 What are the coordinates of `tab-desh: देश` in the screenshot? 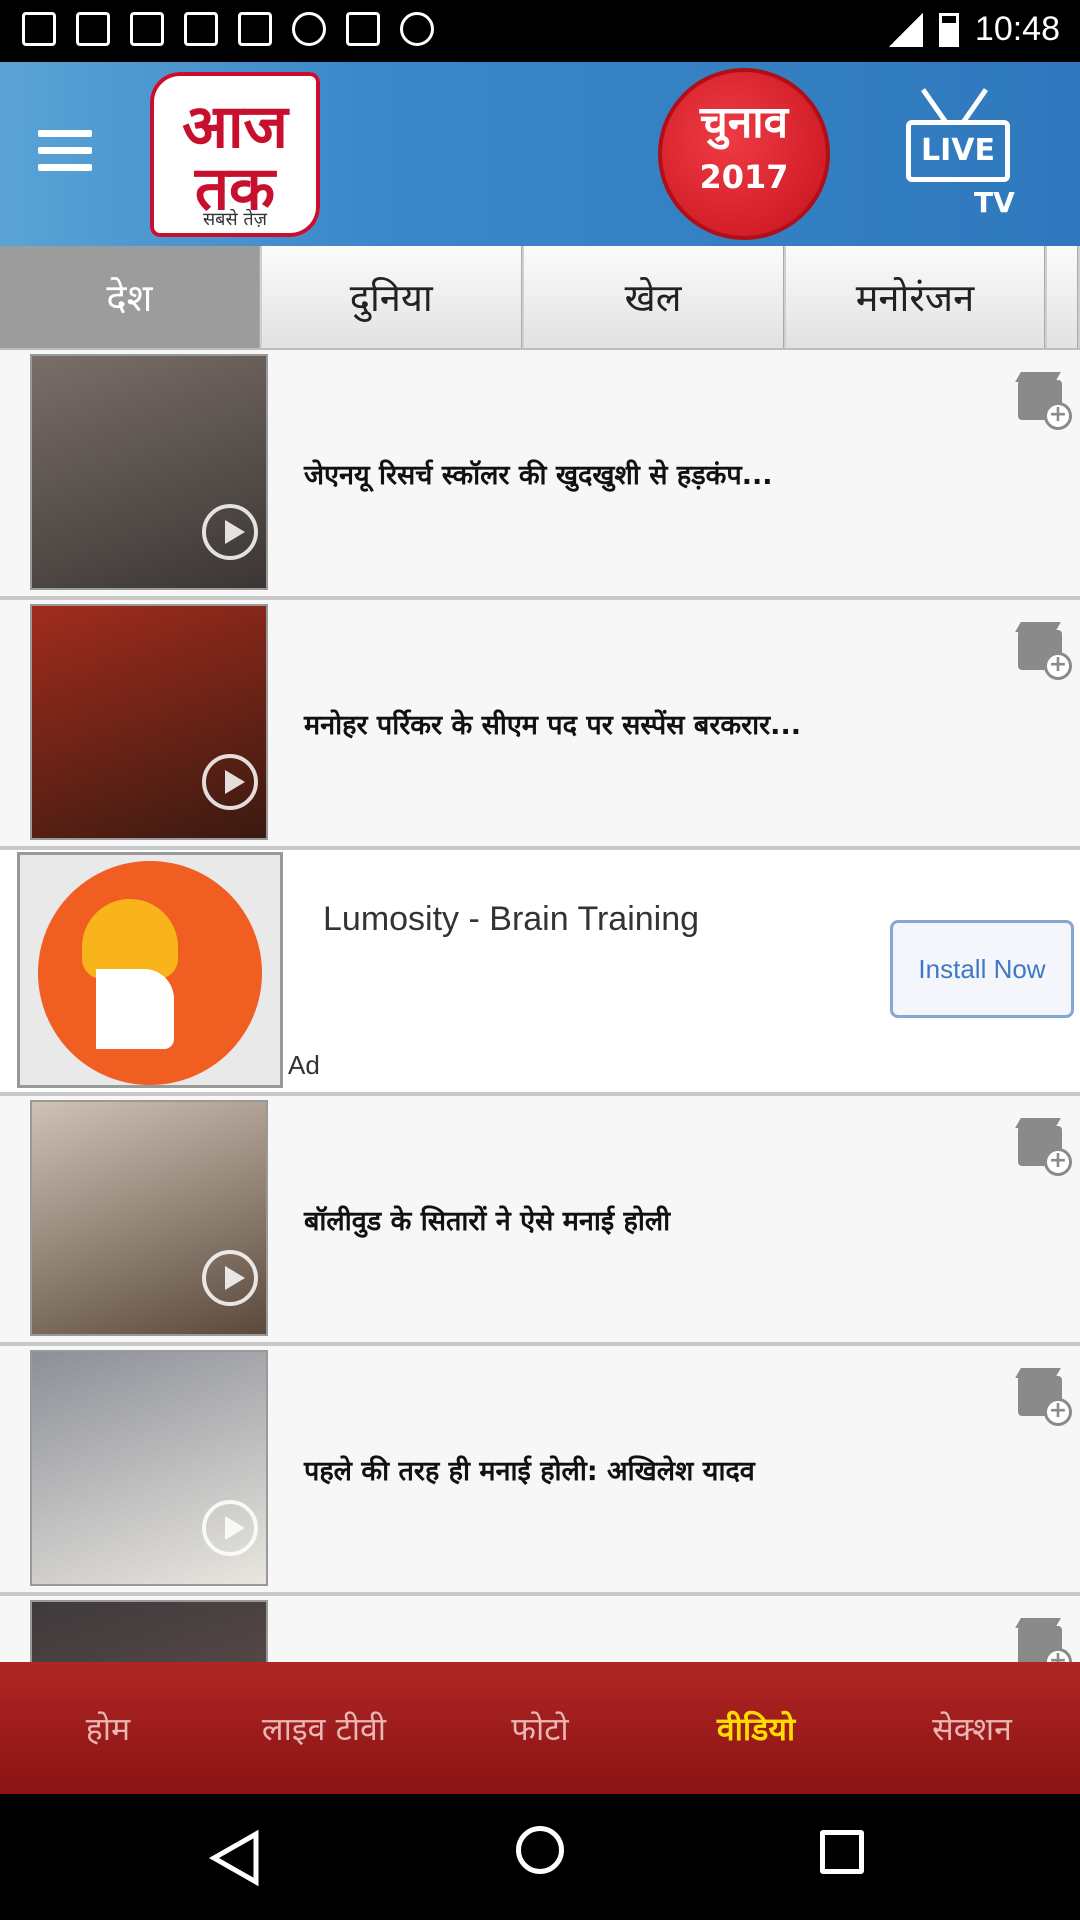 It's located at (130, 297).